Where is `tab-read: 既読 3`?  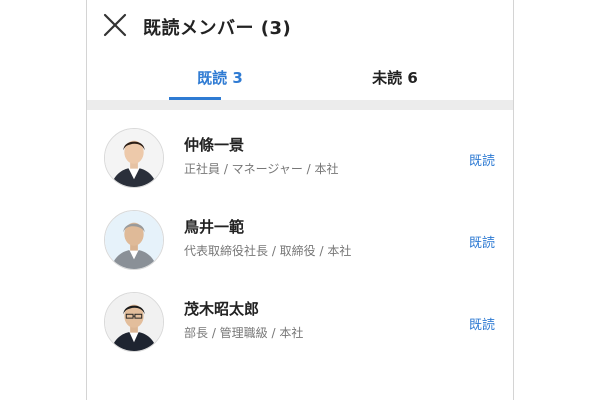 tab-read: 既読 3 is located at coordinates (220, 79).